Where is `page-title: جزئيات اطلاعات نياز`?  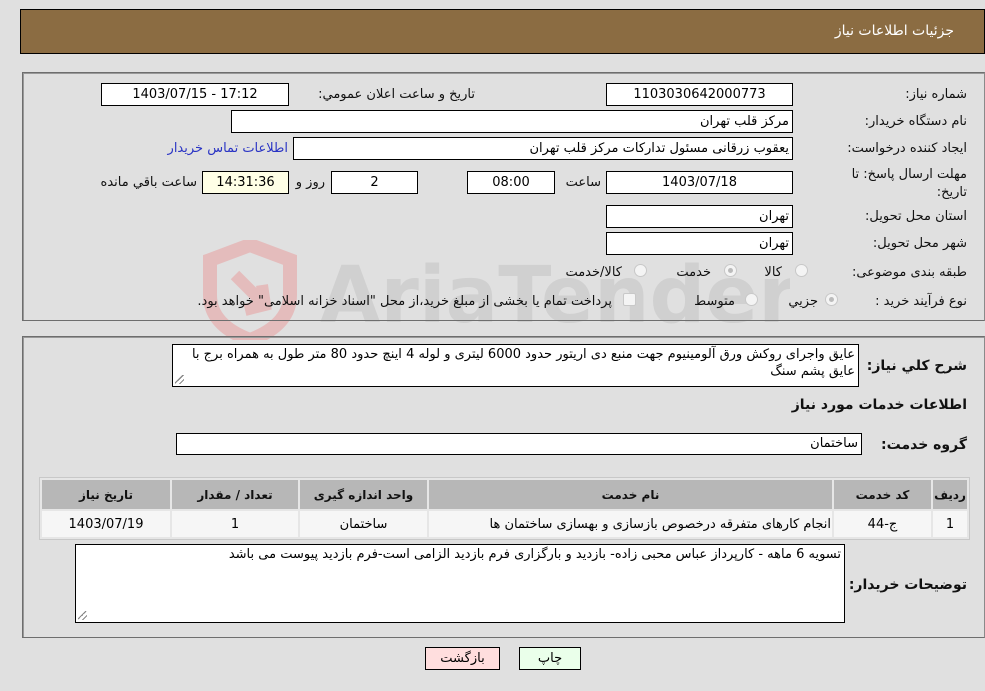
page-title: جزئيات اطلاعات نياز is located at coordinates (894, 31).